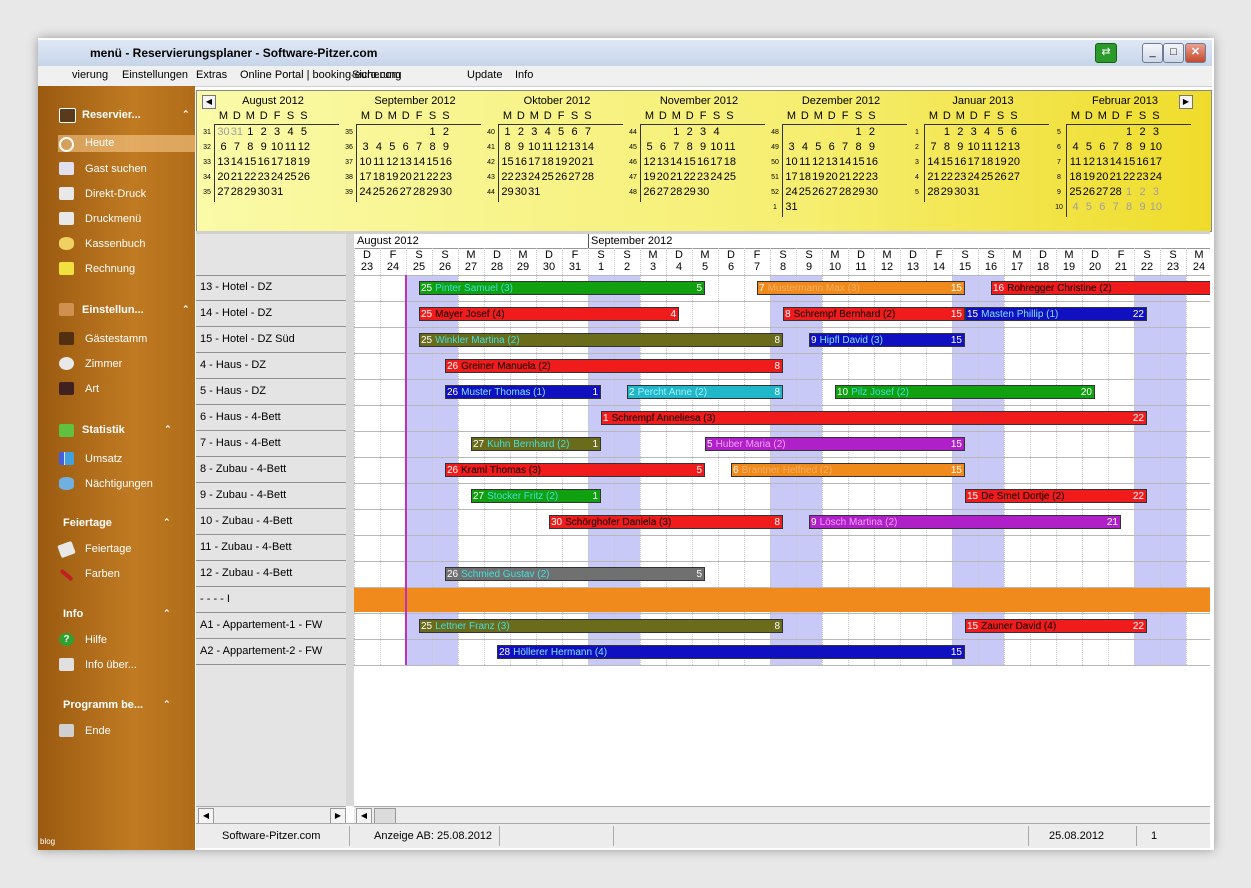 The height and width of the screenshot is (888, 1251). I want to click on booking-bar: 27 Kuhn Bernhard (2) 1, so click(536, 444).